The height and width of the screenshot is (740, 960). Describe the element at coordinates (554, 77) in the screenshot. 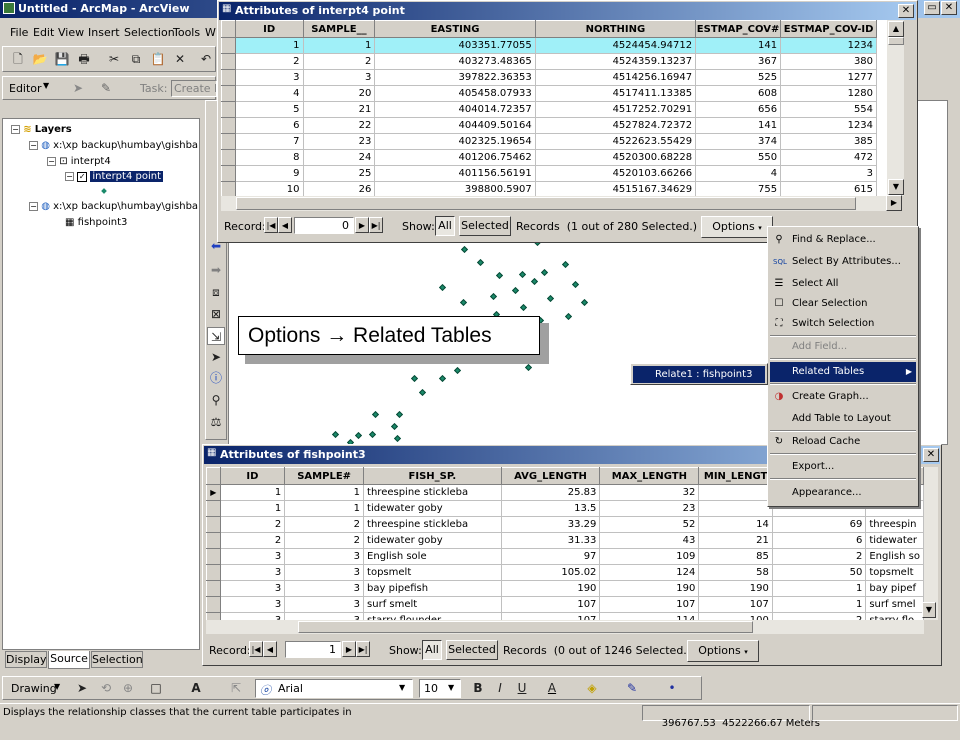

I see `table-row: 3 3 397822.36353 4514256.16947 525 1277` at that location.